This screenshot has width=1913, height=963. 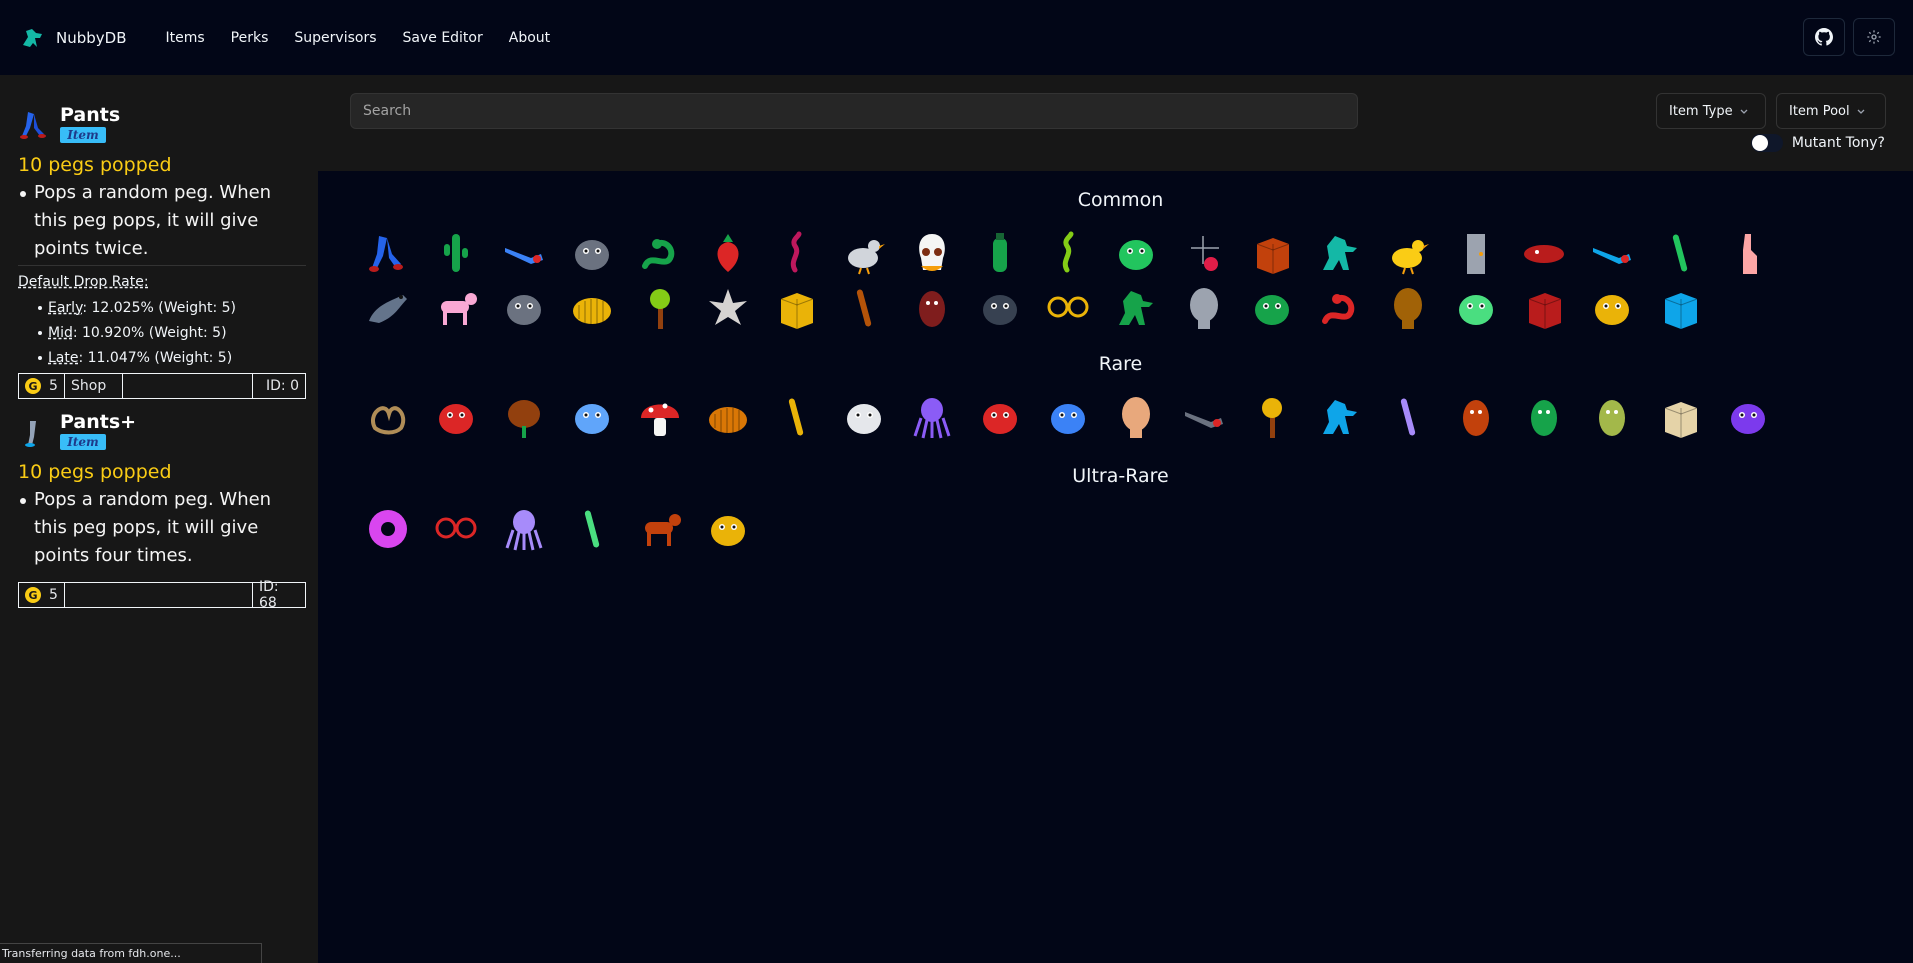 I want to click on nav-link-items: Items, so click(x=185, y=38).